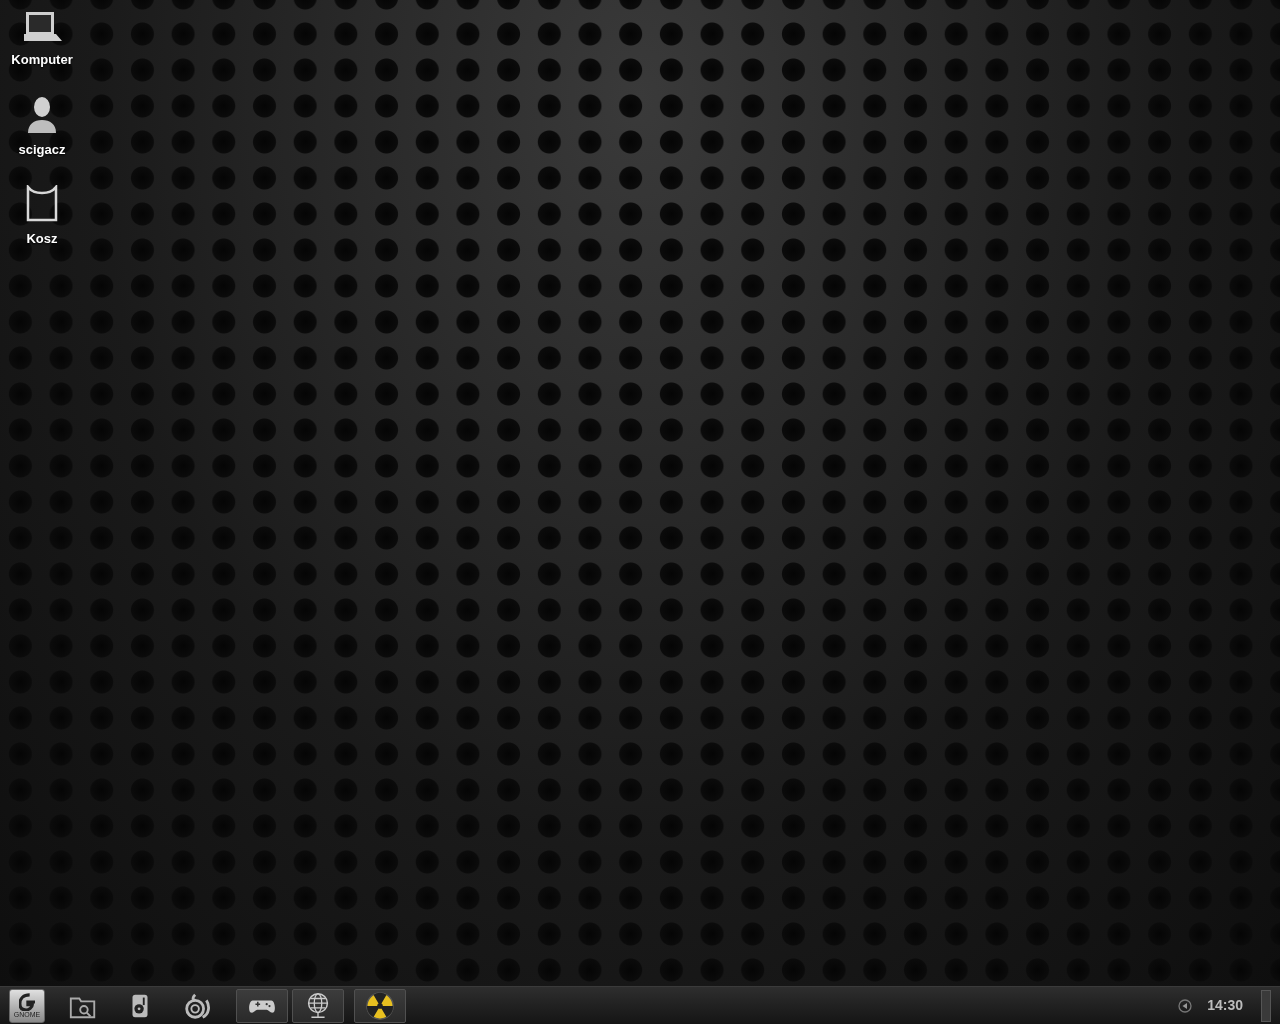 The image size is (1280, 1024). Describe the element at coordinates (42, 204) in the screenshot. I see `trash-icon` at that location.